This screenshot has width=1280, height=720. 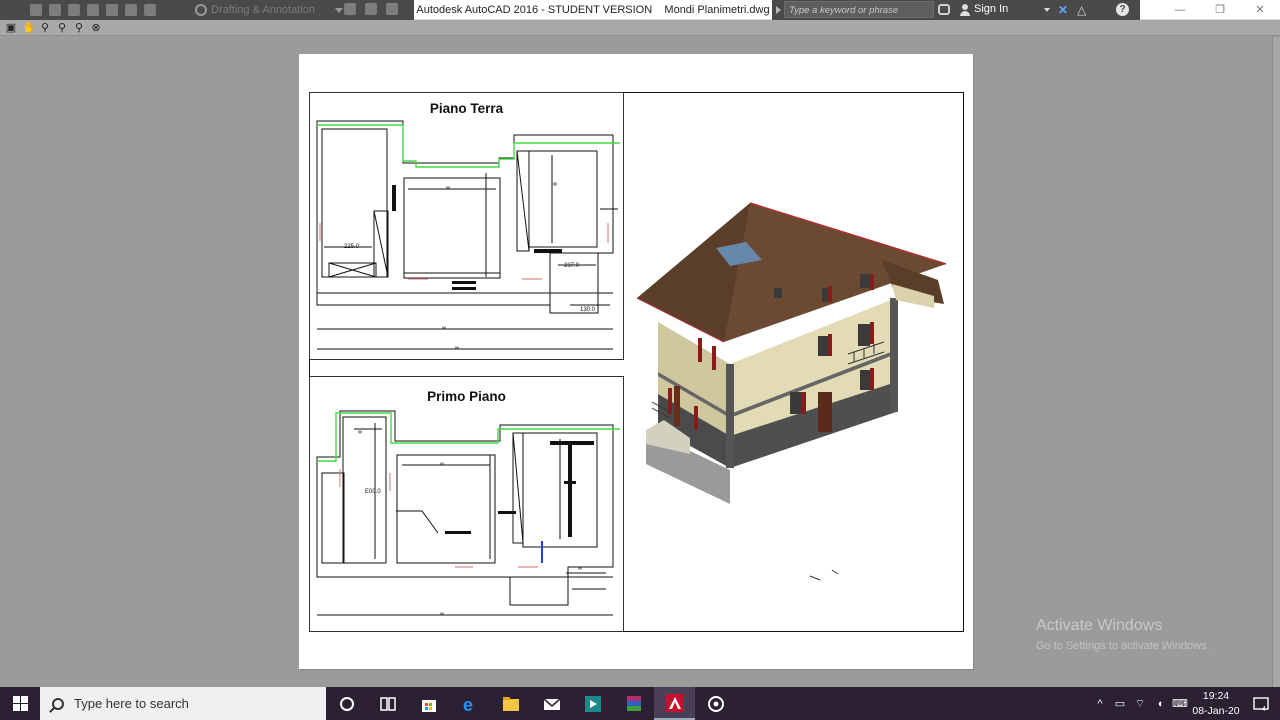 What do you see at coordinates (1180, 703) in the screenshot?
I see `keyboard-icon: ⌨` at bounding box center [1180, 703].